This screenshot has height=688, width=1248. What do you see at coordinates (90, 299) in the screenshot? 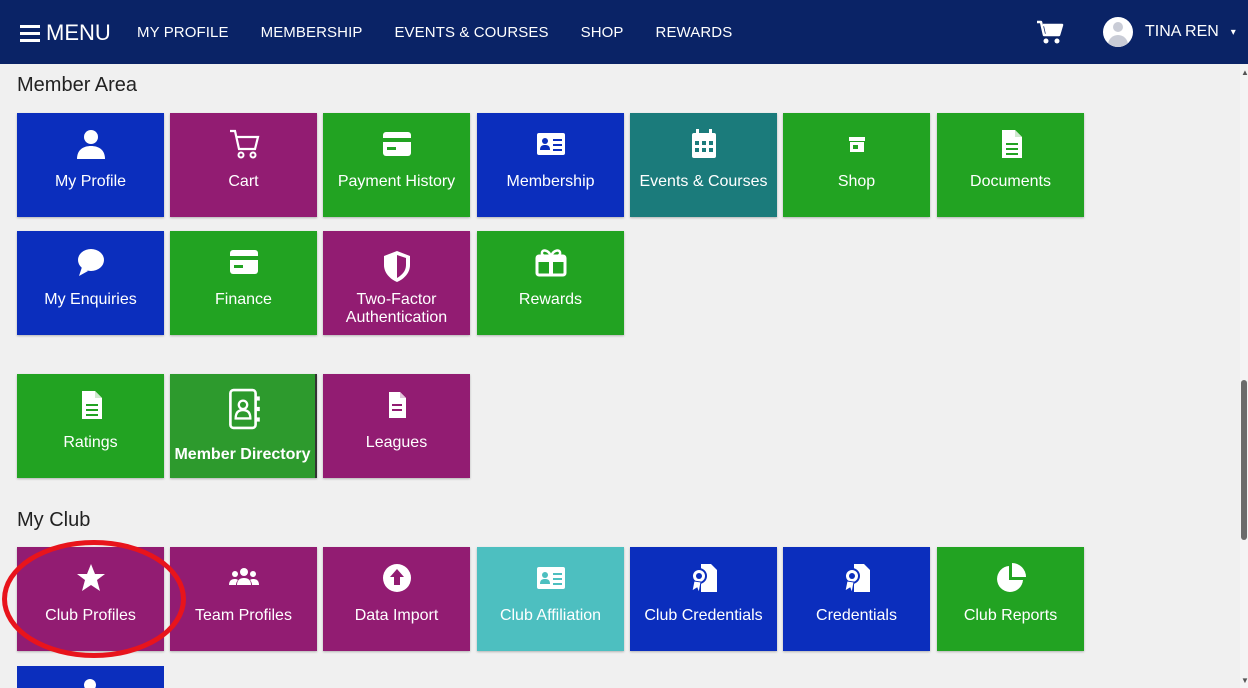
I see `tile-label: My Enquiries` at bounding box center [90, 299].